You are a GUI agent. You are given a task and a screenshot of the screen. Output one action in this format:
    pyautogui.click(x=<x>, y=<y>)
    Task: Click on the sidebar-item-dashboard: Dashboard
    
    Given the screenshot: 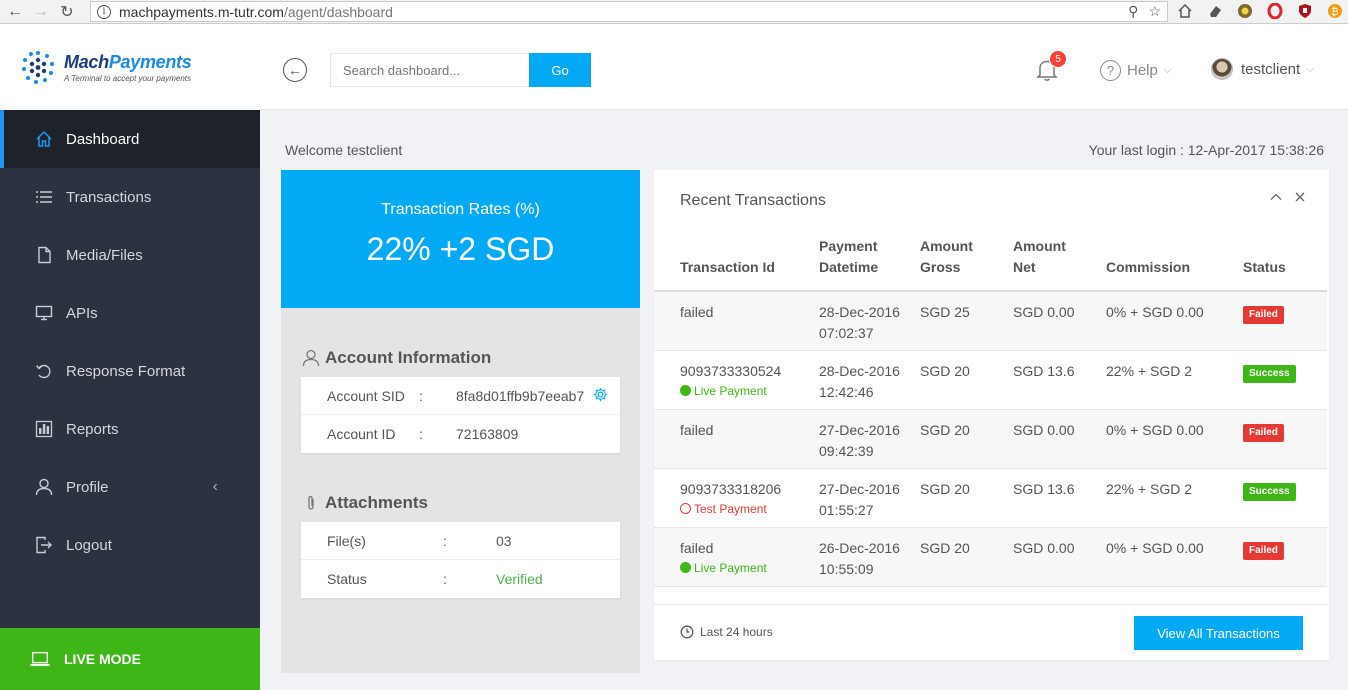 What is the action you would take?
    pyautogui.click(x=130, y=139)
    